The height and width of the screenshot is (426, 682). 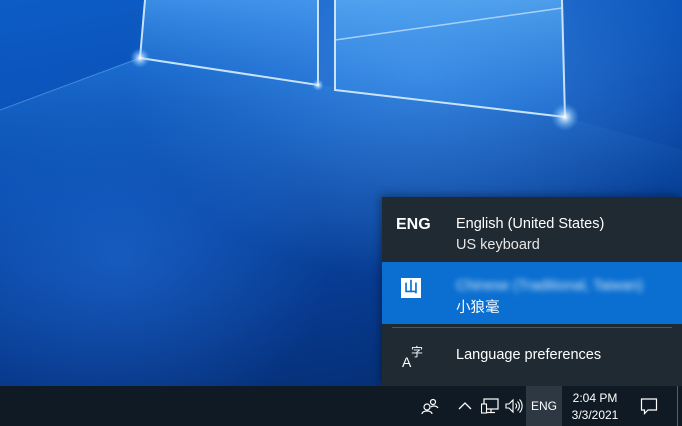 What do you see at coordinates (417, 351) in the screenshot?
I see `svg-text: 字` at bounding box center [417, 351].